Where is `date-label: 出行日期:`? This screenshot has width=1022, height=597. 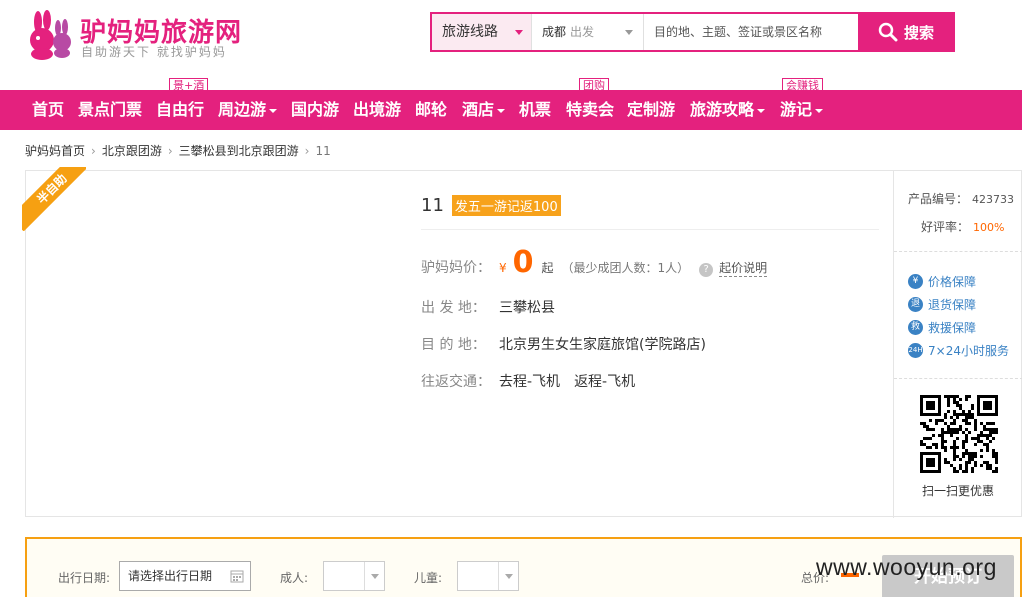 date-label: 出行日期: is located at coordinates (84, 578).